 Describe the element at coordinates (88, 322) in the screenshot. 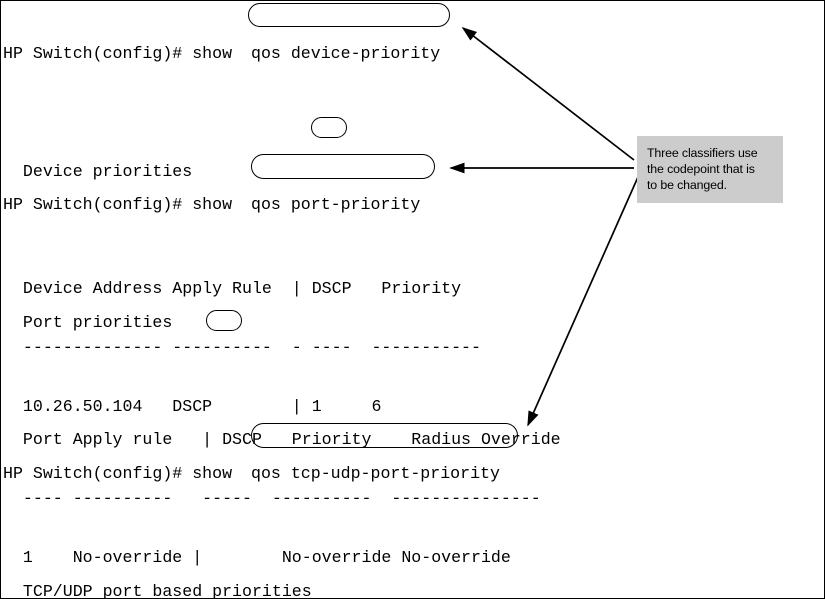

I see `heading-port-priorities: Port priorities` at that location.